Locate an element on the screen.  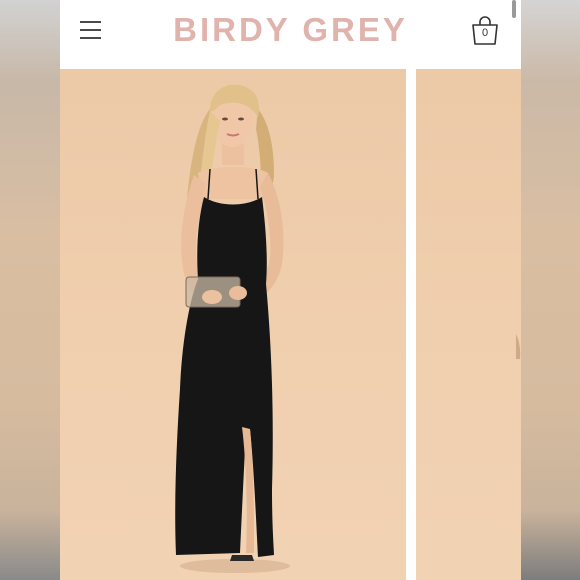
cart-button: 0 is located at coordinates (485, 30).